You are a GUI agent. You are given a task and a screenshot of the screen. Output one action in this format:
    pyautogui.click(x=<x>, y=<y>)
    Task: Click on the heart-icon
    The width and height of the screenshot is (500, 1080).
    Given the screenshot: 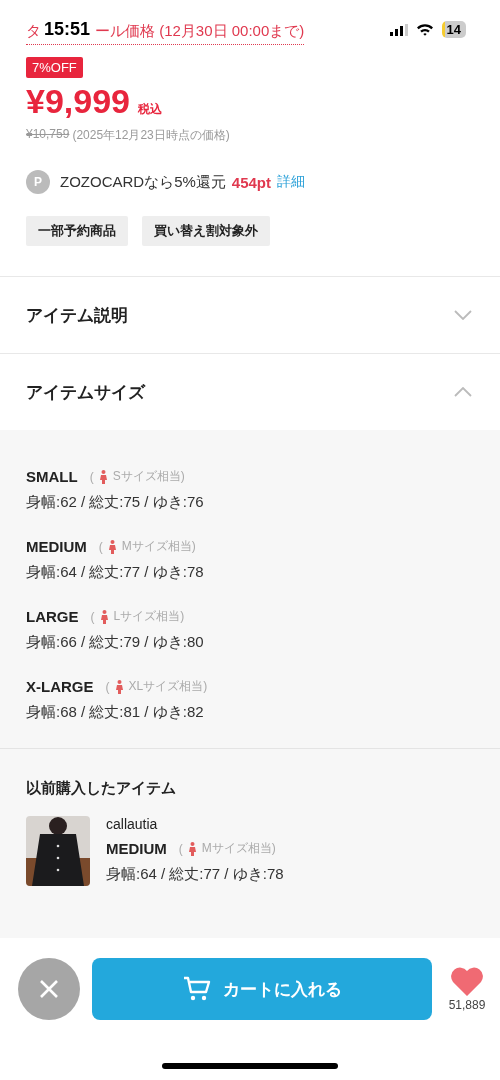 What is the action you would take?
    pyautogui.click(x=467, y=981)
    